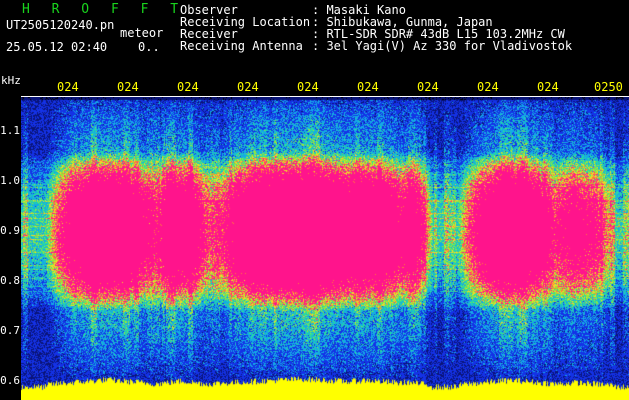  I want to click on antenna-label: Receiving Antenna, so click(241, 46).